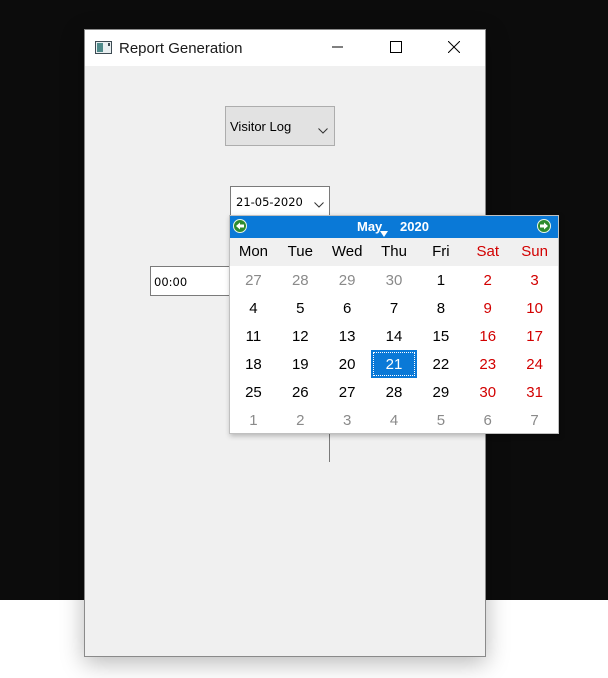 This screenshot has height=678, width=608. I want to click on calendar-day: 22, so click(440, 364).